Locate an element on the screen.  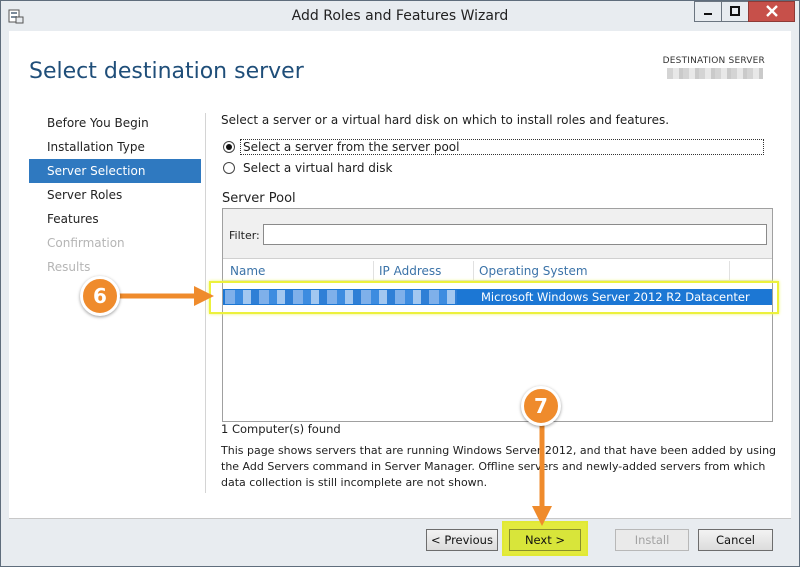
computers-found-text: 1 Computer(s) found is located at coordinates (281, 429).